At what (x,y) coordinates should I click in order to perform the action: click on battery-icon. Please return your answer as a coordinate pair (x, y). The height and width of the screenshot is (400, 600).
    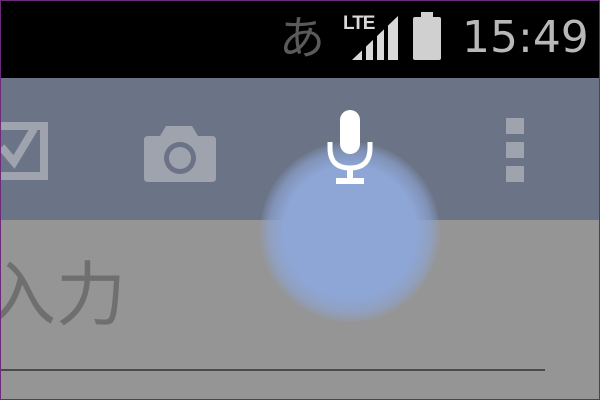
    Looking at the image, I should click on (427, 36).